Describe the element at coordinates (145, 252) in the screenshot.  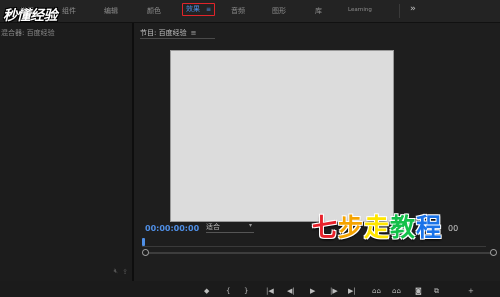
I see `zoom-scroll-start-handle` at that location.